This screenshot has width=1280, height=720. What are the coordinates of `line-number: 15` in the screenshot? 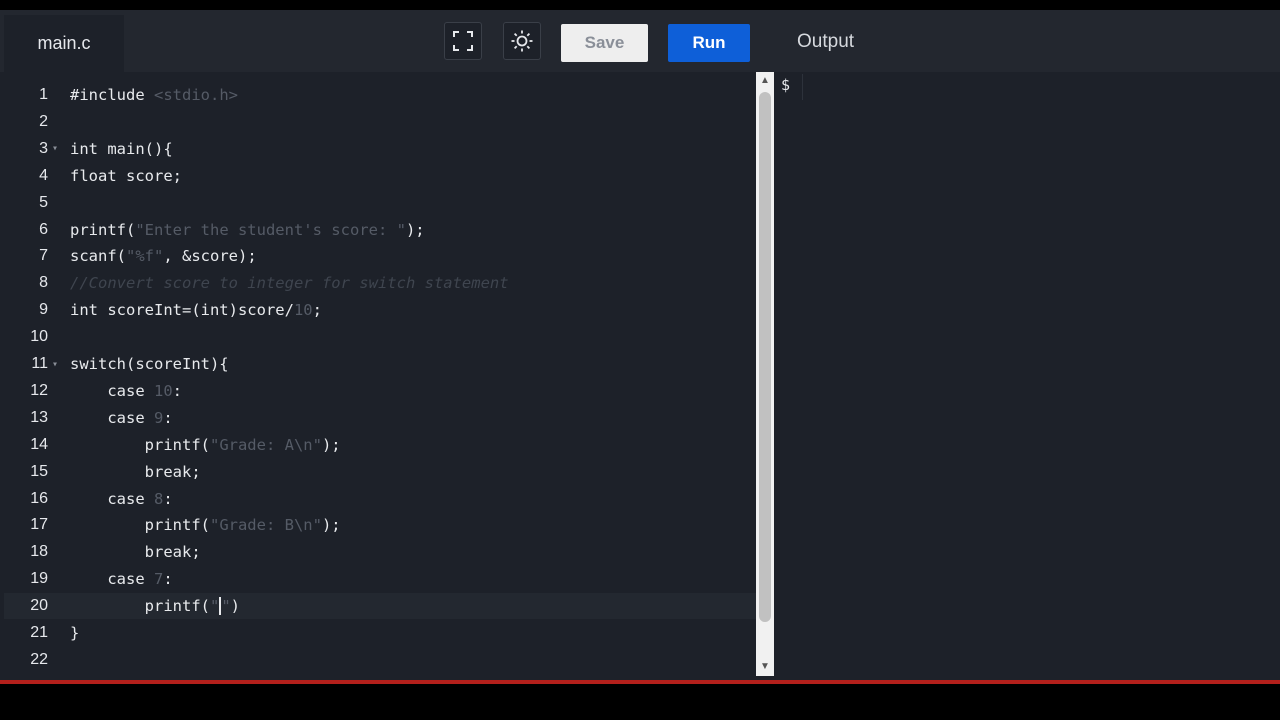 It's located at (39, 471).